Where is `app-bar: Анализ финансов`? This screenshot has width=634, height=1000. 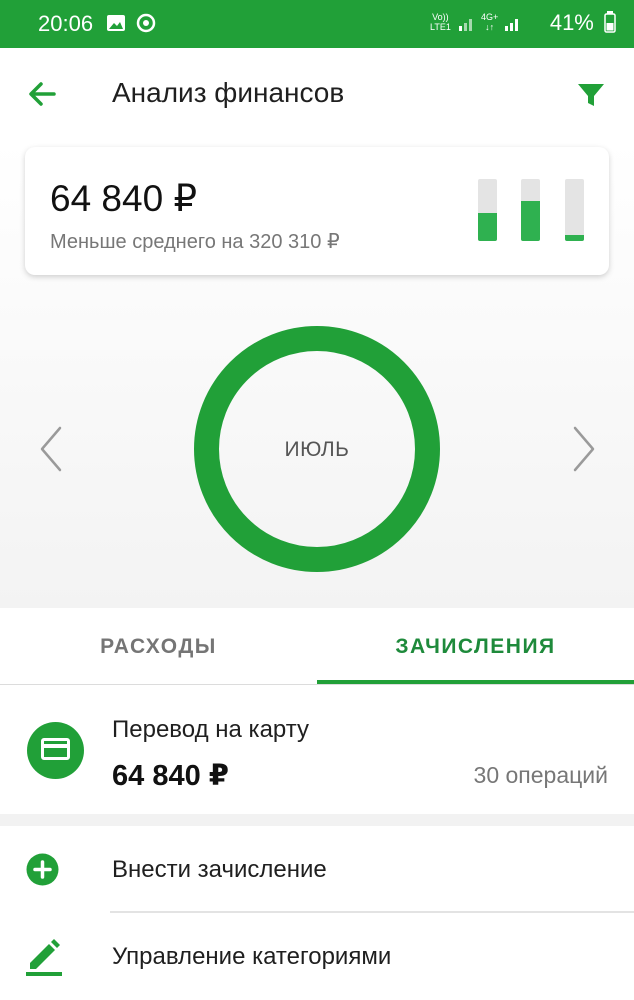 app-bar: Анализ финансов is located at coordinates (317, 94).